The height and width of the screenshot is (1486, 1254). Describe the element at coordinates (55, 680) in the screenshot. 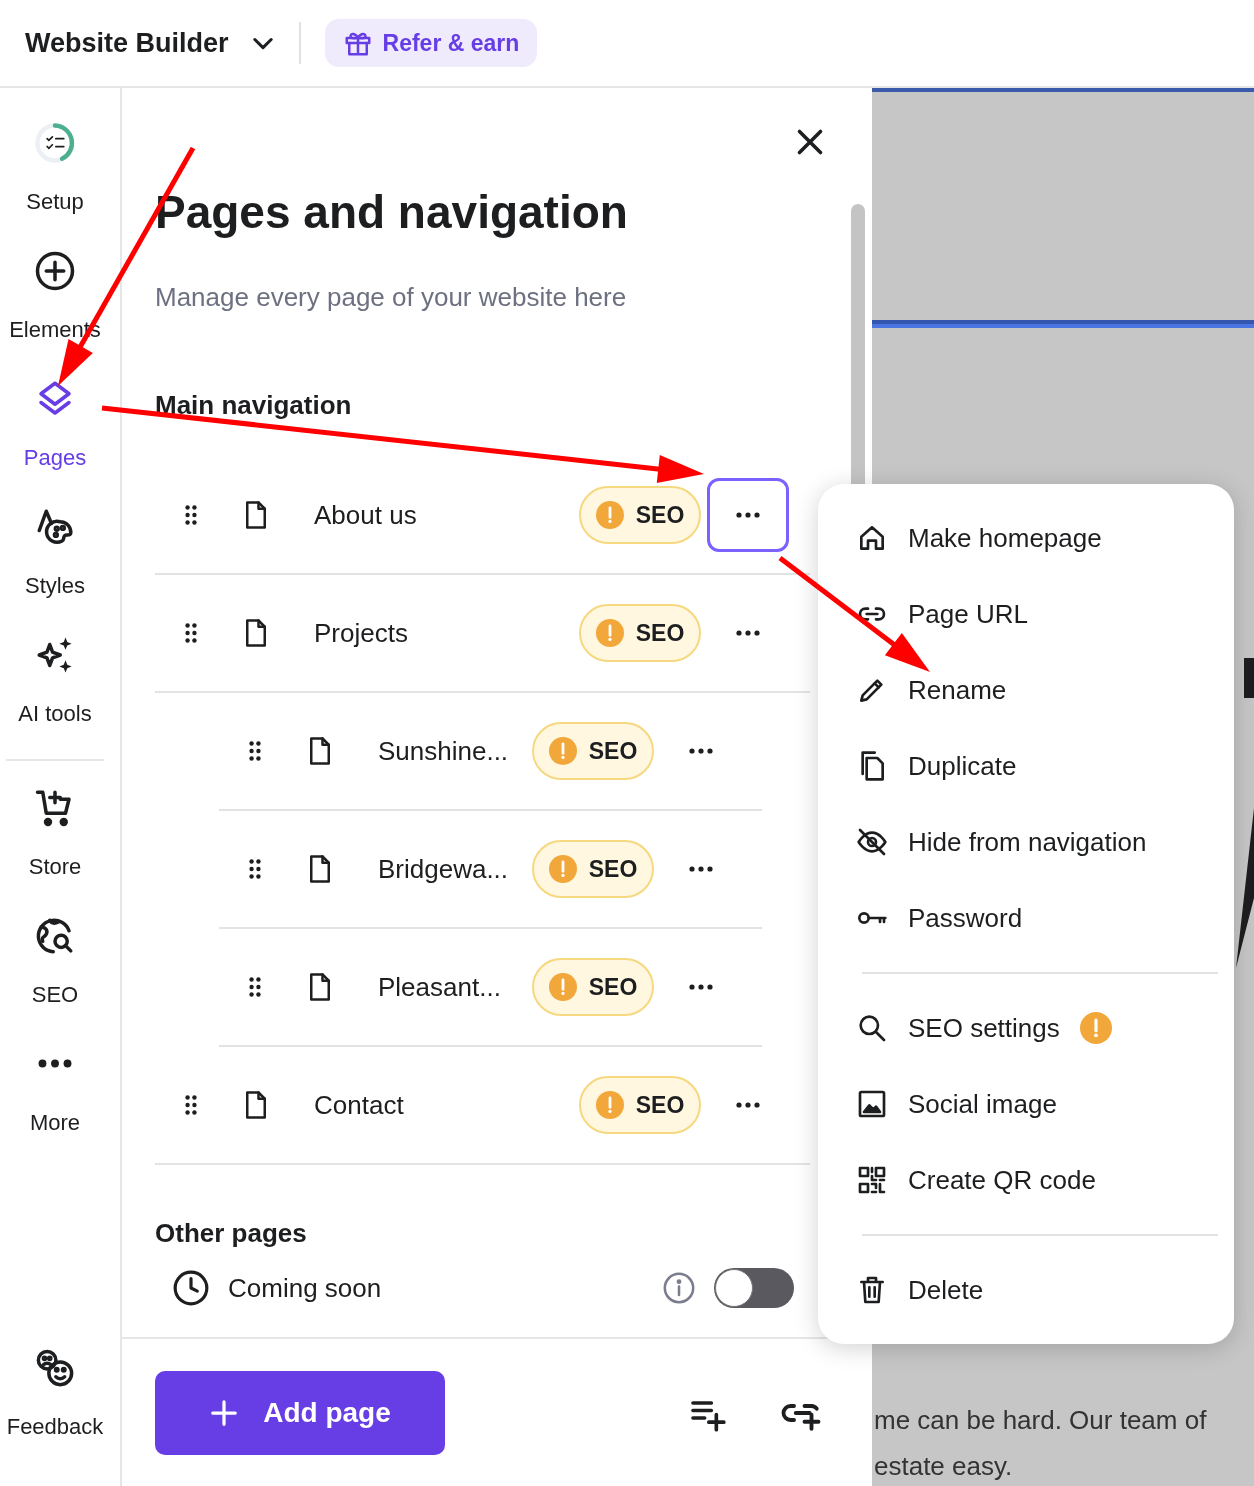

I see `sidebar-item: AI tools` at that location.